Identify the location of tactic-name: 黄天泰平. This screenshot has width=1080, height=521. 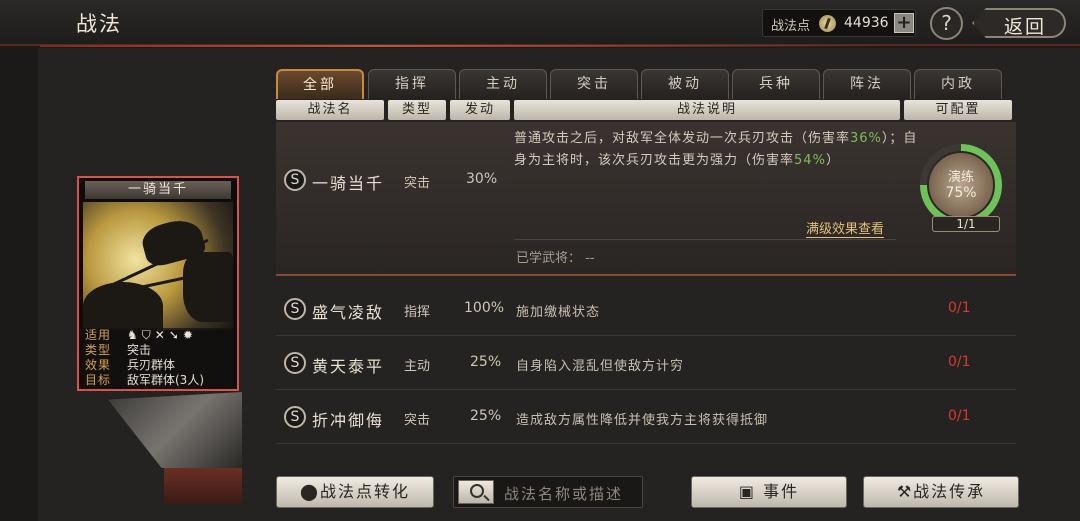
(348, 366).